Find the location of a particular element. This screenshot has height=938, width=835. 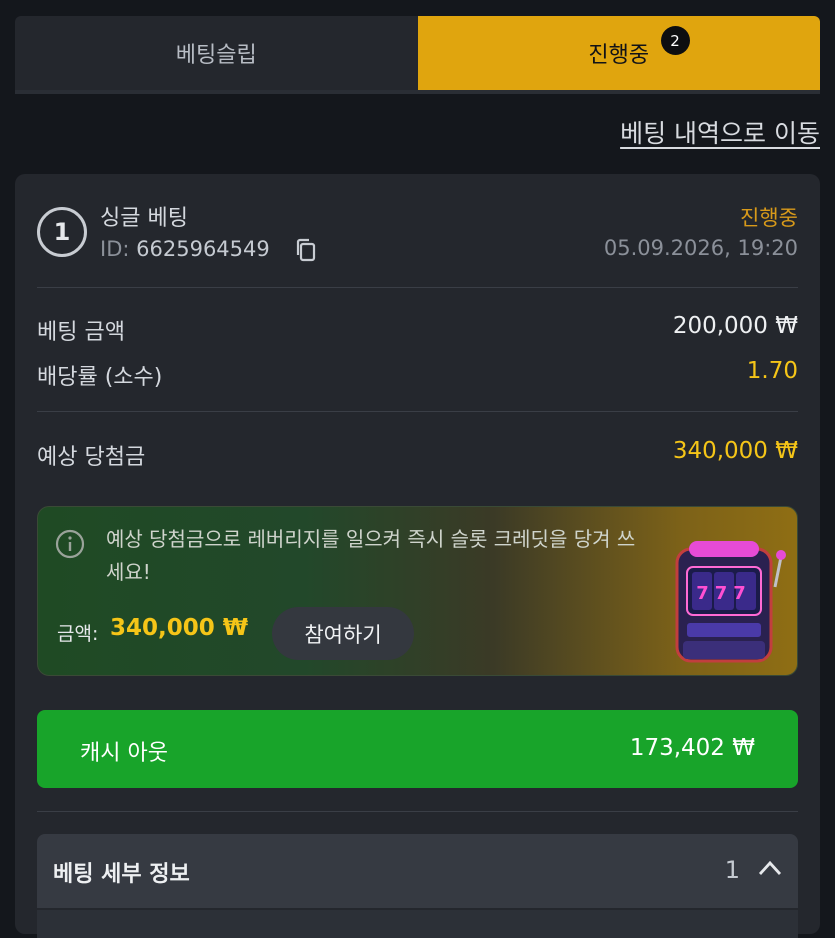

cash-out-value: 173,402 ₩ is located at coordinates (692, 748).